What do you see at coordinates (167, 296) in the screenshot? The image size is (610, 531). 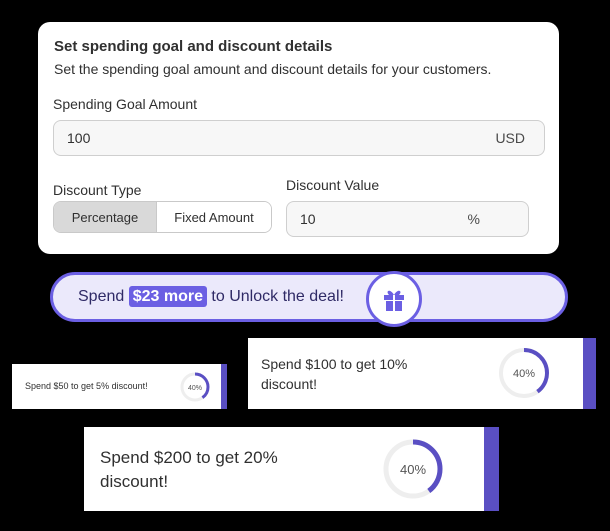 I see `banner-amount-highlight: $23 more` at bounding box center [167, 296].